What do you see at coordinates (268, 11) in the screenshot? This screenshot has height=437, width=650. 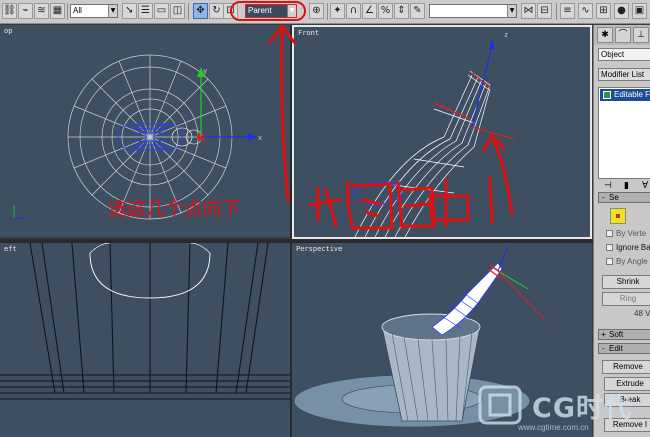 I see `annotation-highlight-circle` at bounding box center [268, 11].